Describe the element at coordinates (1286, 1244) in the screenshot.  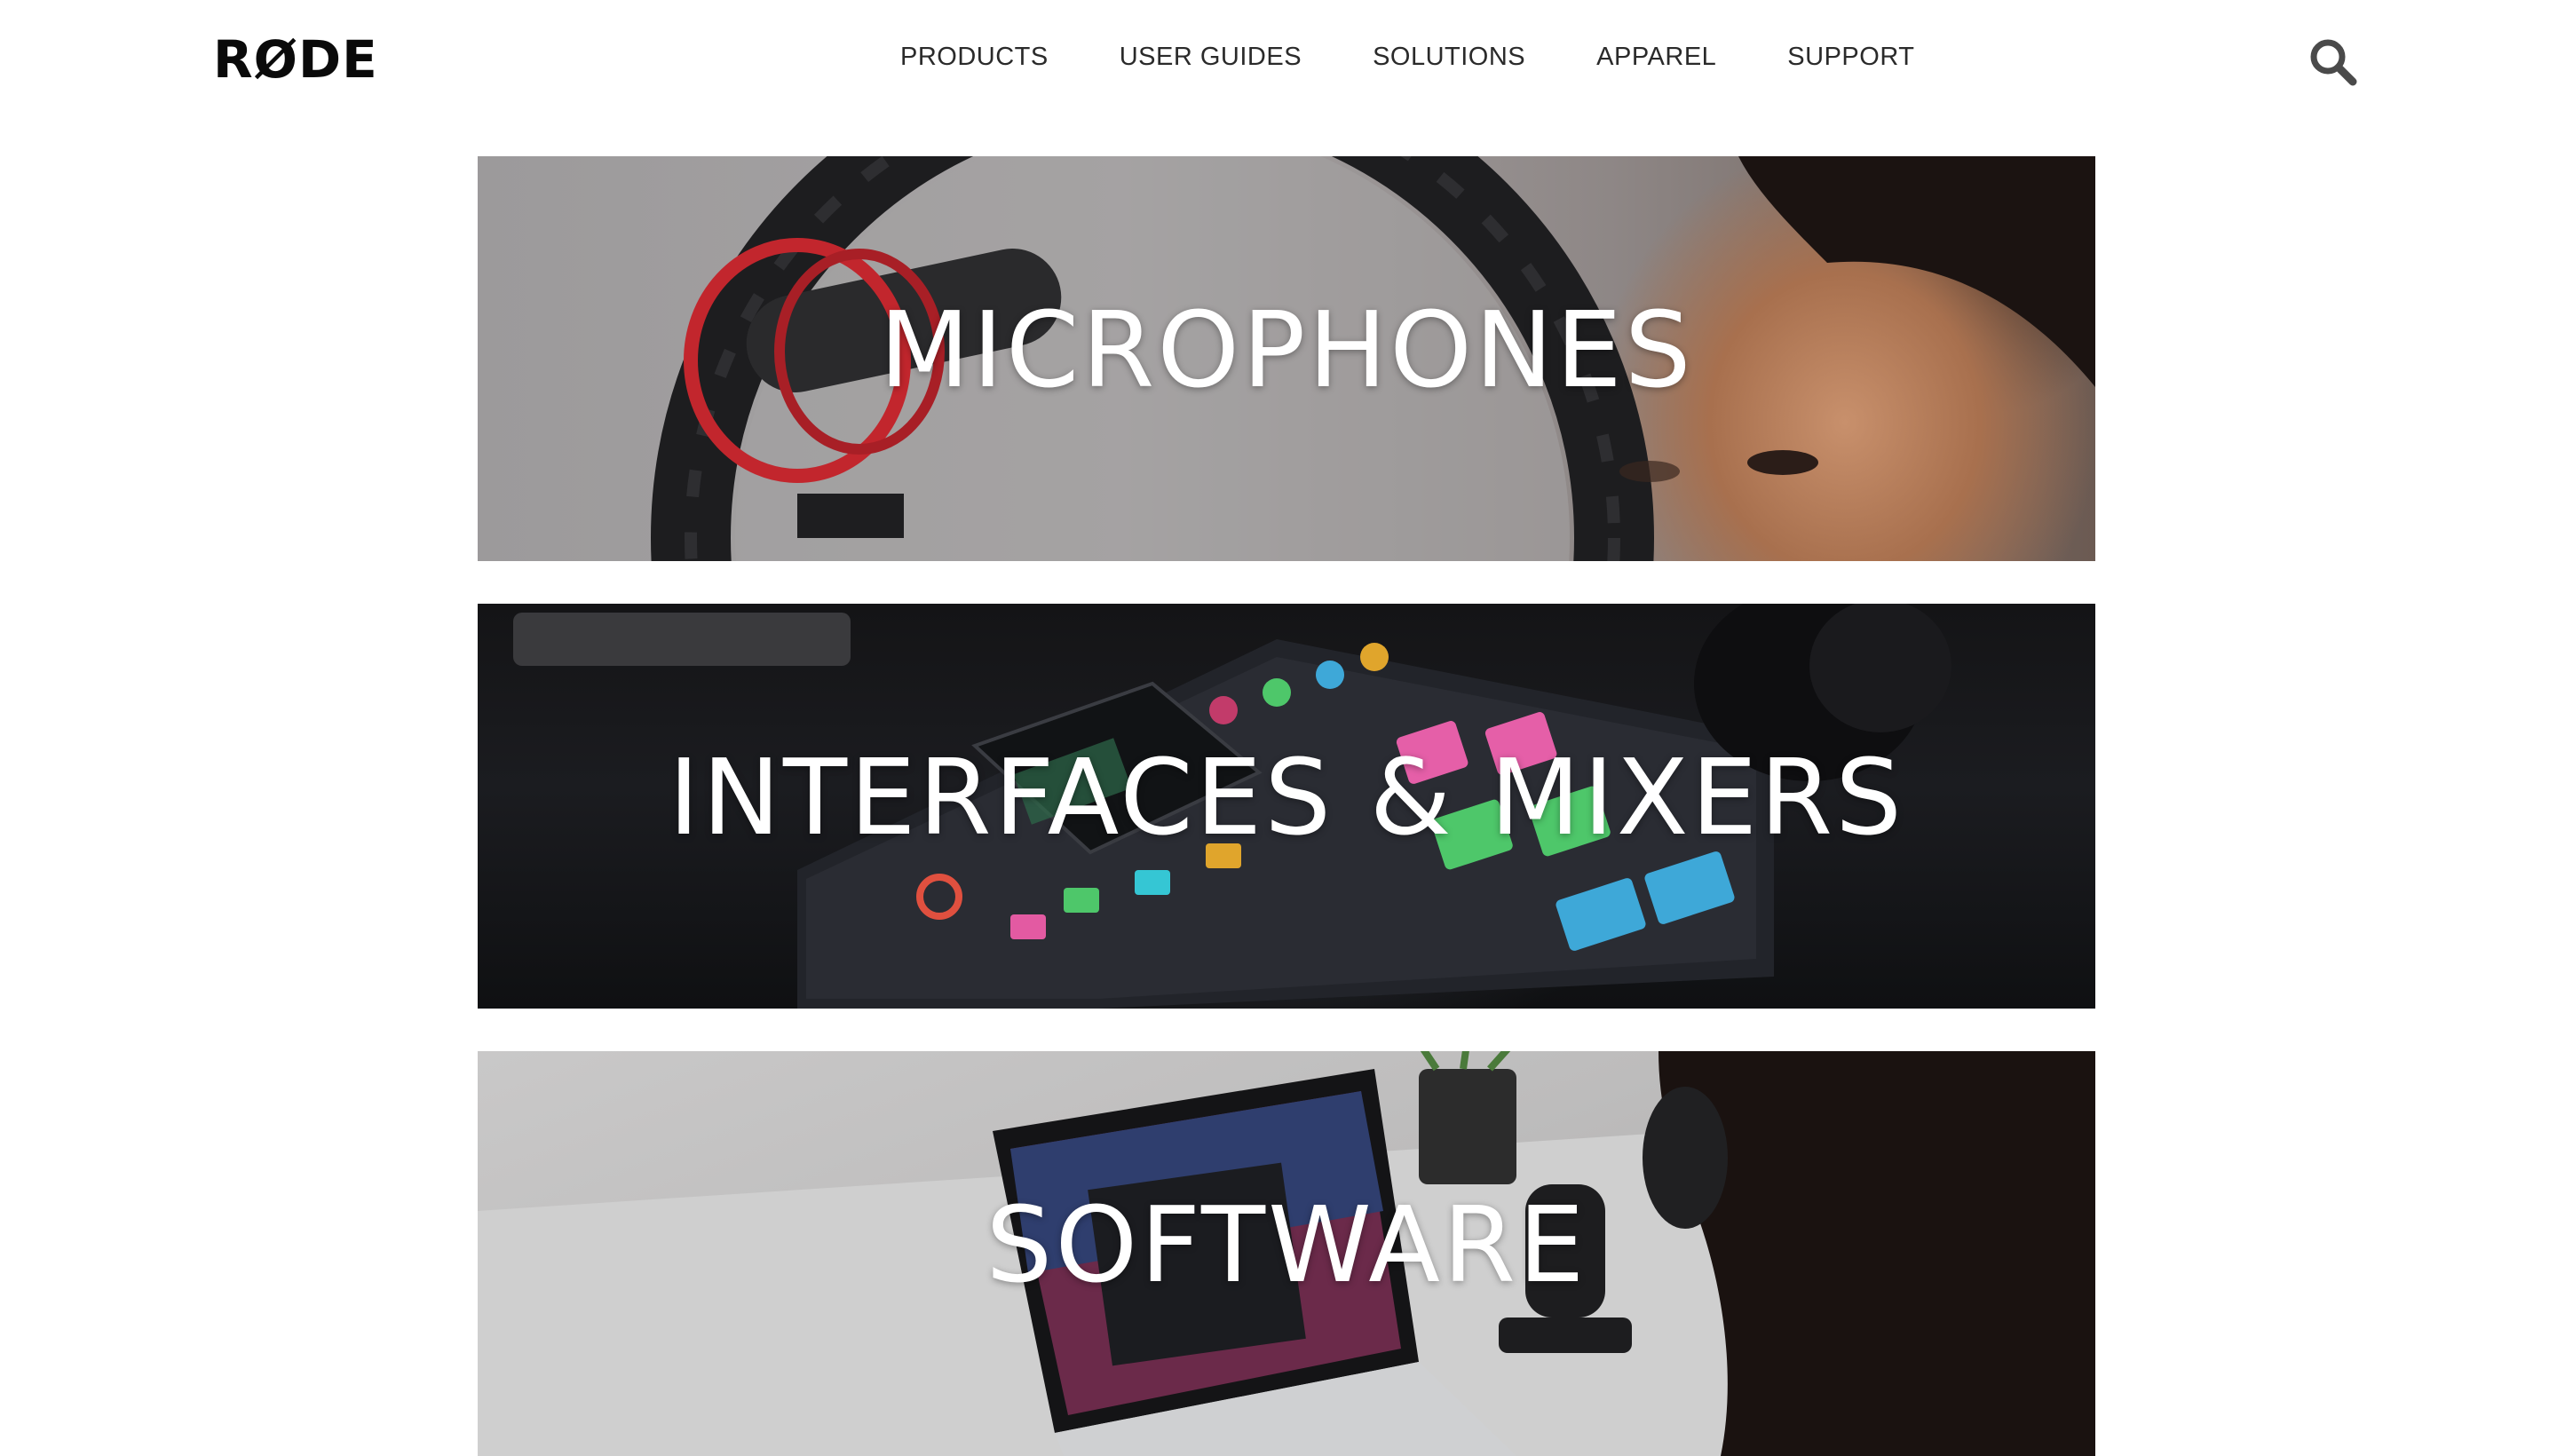
I see `category-title-software: SOFTWARE` at that location.